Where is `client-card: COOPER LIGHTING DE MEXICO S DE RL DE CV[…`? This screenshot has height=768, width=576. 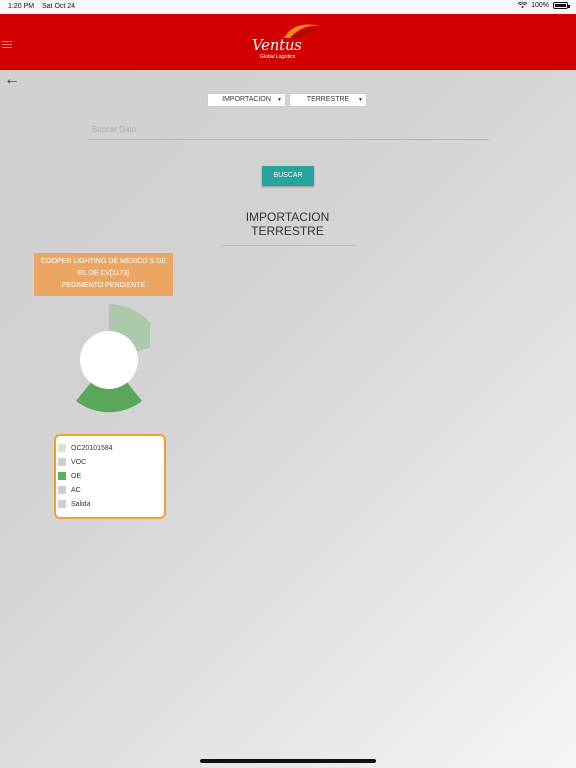 client-card: COOPER LIGHTING DE MEXICO S DE RL DE CV[… is located at coordinates (103, 274).